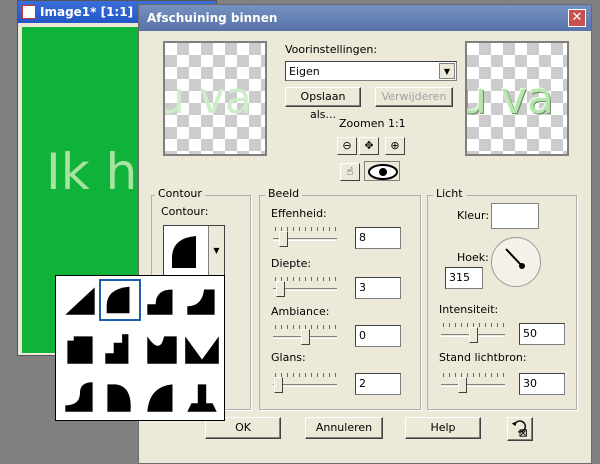  What do you see at coordinates (378, 384) in the screenshot?
I see `glans-input: 2` at bounding box center [378, 384].